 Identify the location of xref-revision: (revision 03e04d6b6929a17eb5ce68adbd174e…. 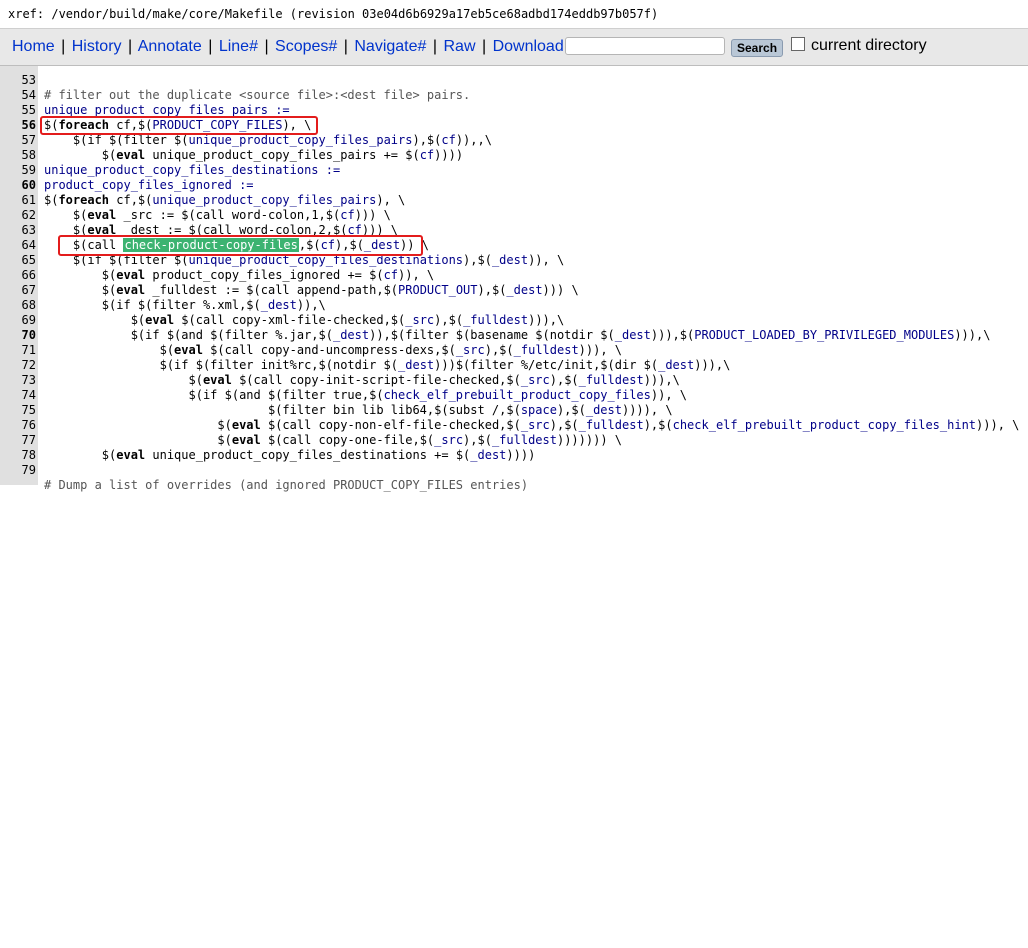
(470, 14).